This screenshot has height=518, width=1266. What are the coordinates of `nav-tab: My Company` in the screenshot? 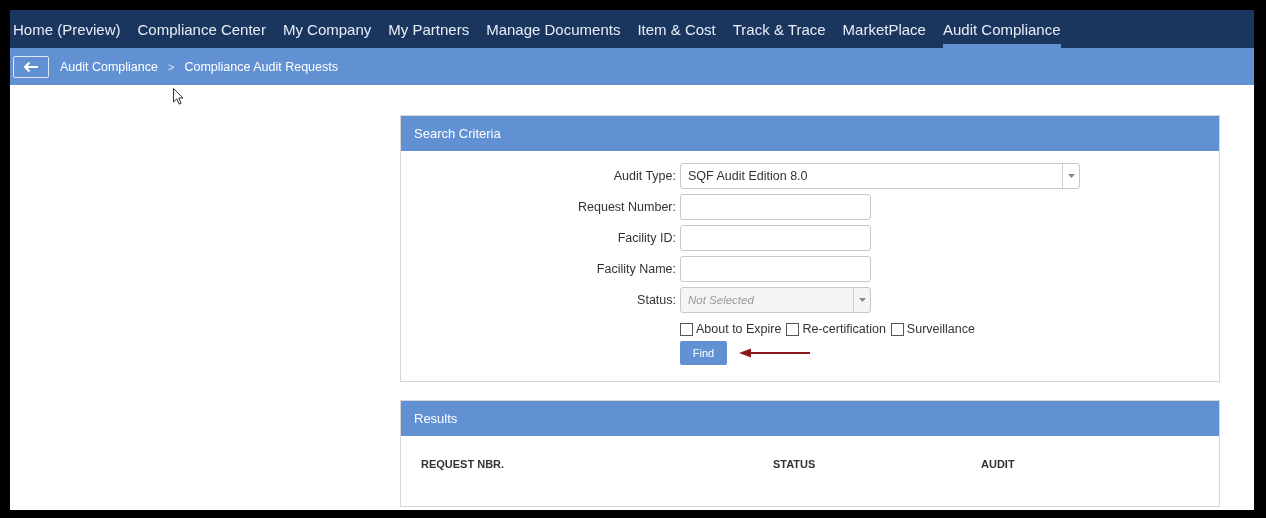 It's located at (327, 29).